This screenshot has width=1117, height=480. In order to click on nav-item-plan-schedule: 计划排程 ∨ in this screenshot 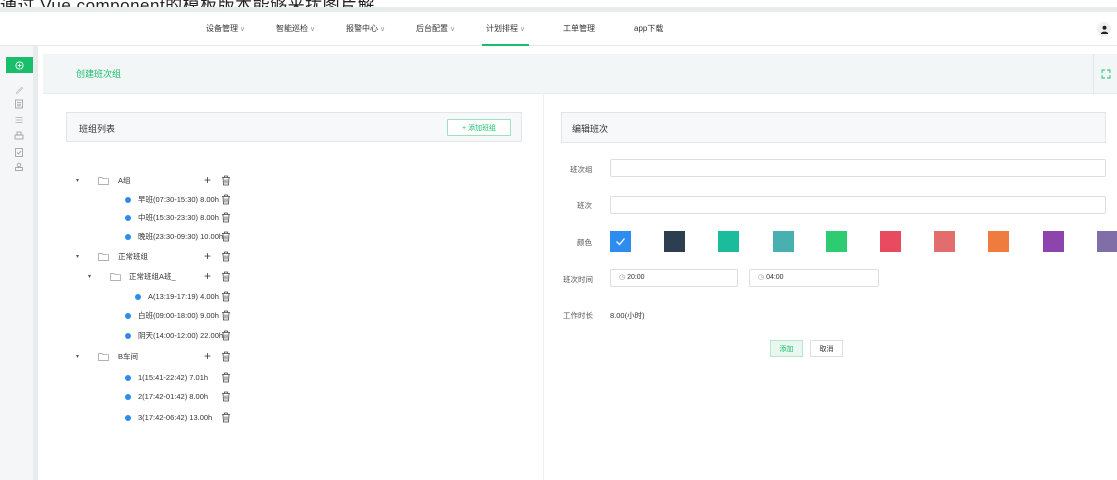, I will do `click(506, 29)`.